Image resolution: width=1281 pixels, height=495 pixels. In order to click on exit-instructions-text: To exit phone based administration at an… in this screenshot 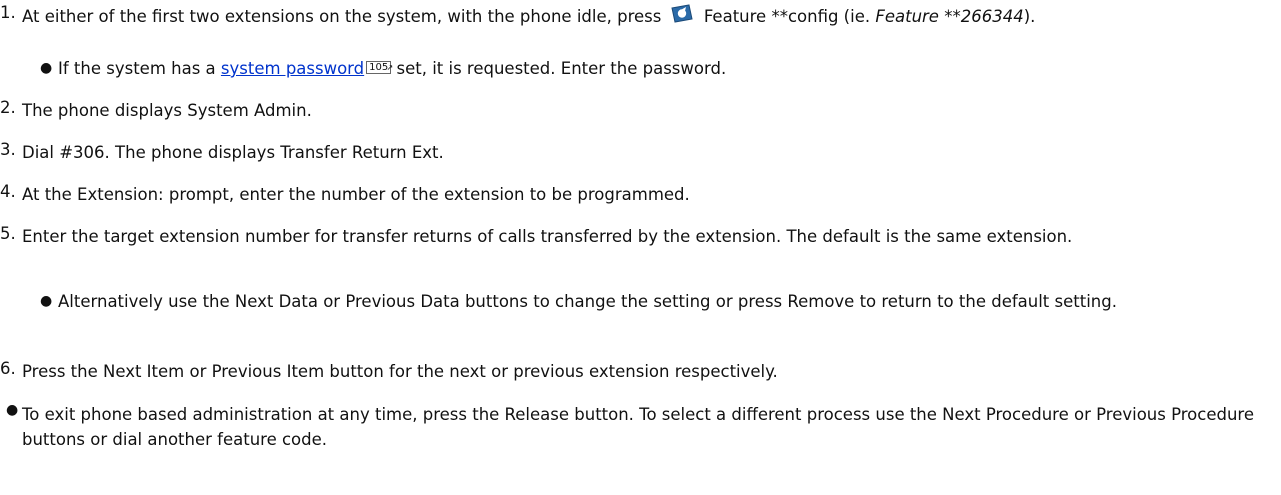, I will do `click(638, 427)`.